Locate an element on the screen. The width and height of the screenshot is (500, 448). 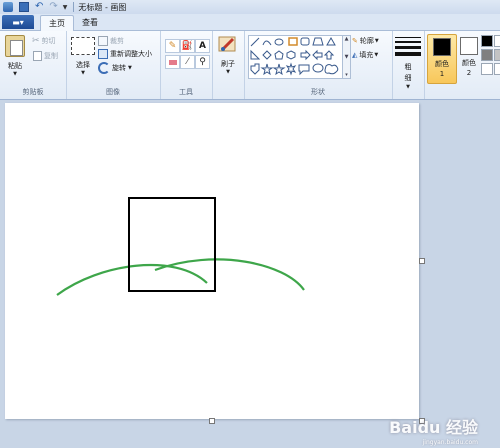
size-group: 粗细 ▼ is located at coordinates (408, 65).